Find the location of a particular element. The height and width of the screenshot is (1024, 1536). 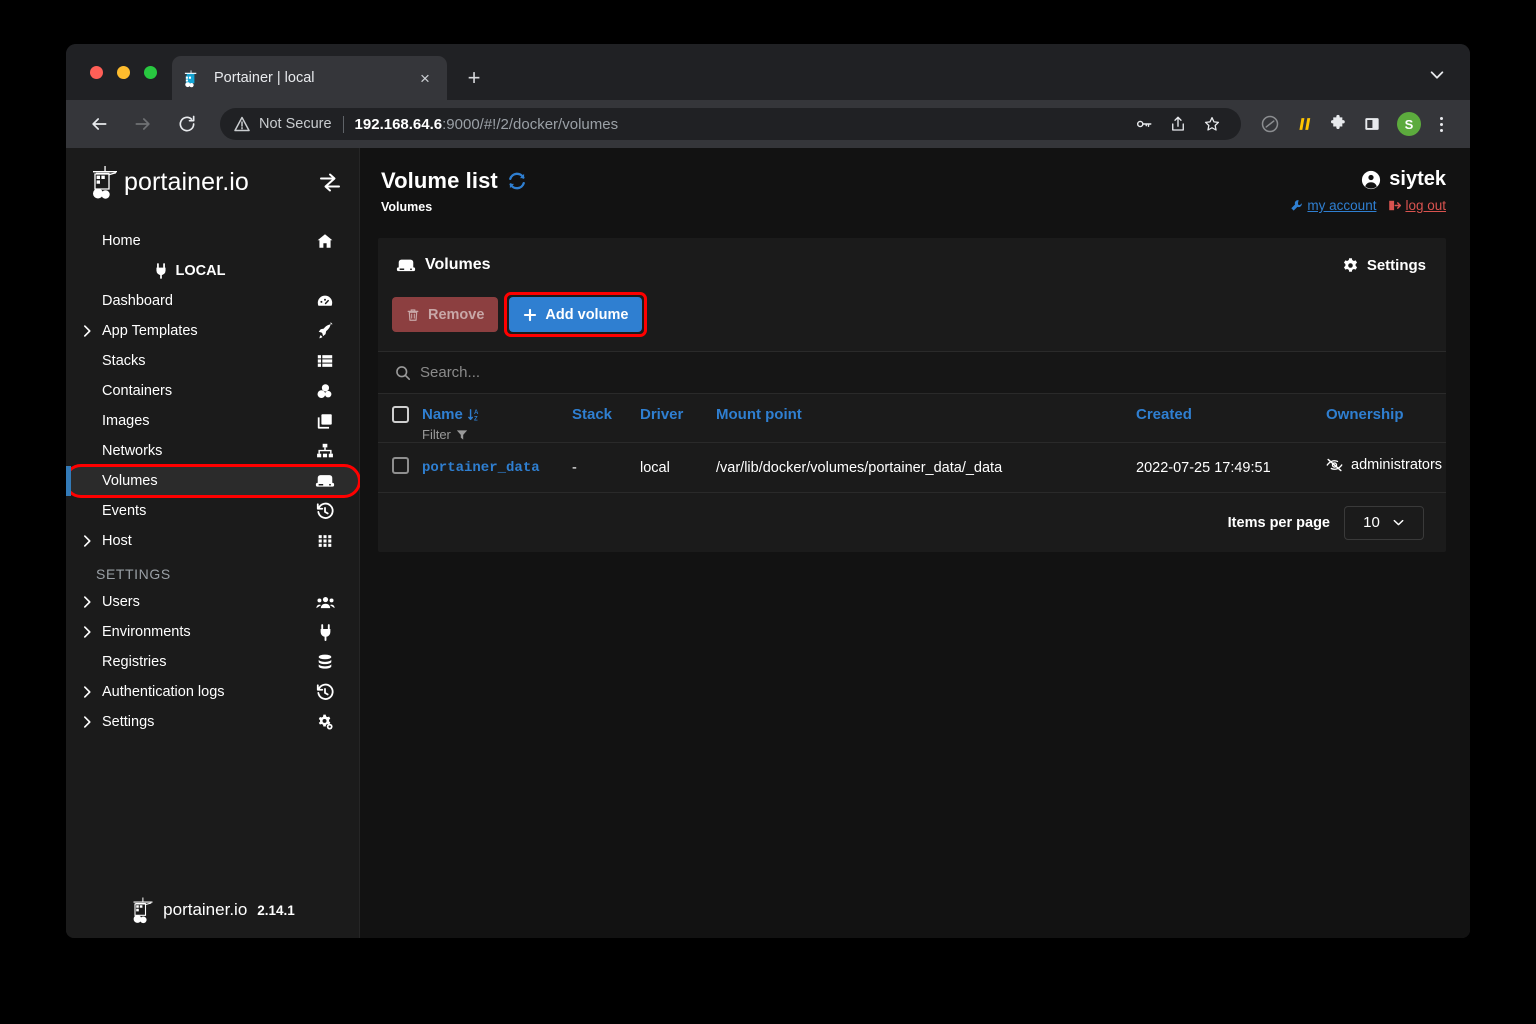

sidebar-item-label: Authentication logs is located at coordinates (163, 692).